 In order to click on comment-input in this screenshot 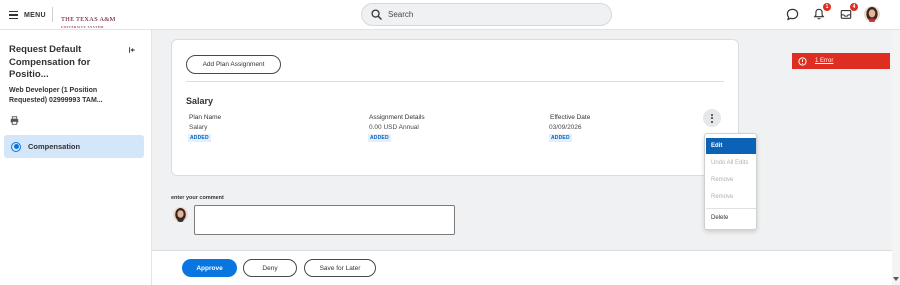, I will do `click(324, 220)`.